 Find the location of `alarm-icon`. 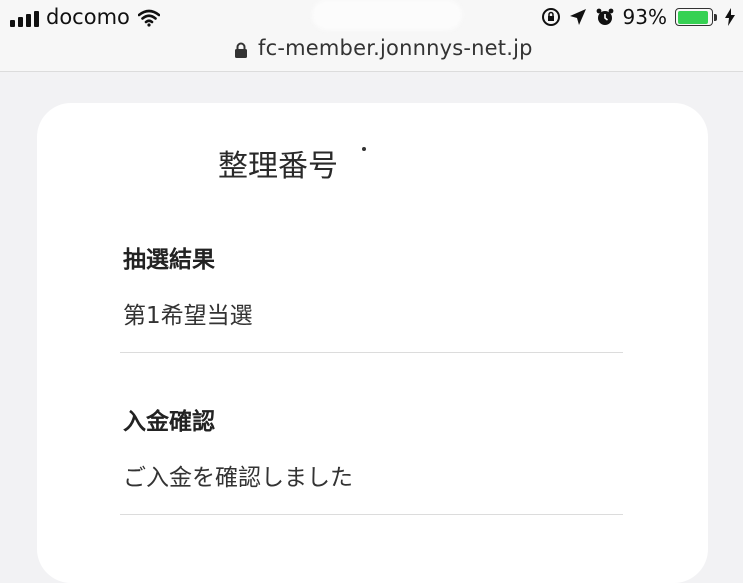

alarm-icon is located at coordinates (604, 16).